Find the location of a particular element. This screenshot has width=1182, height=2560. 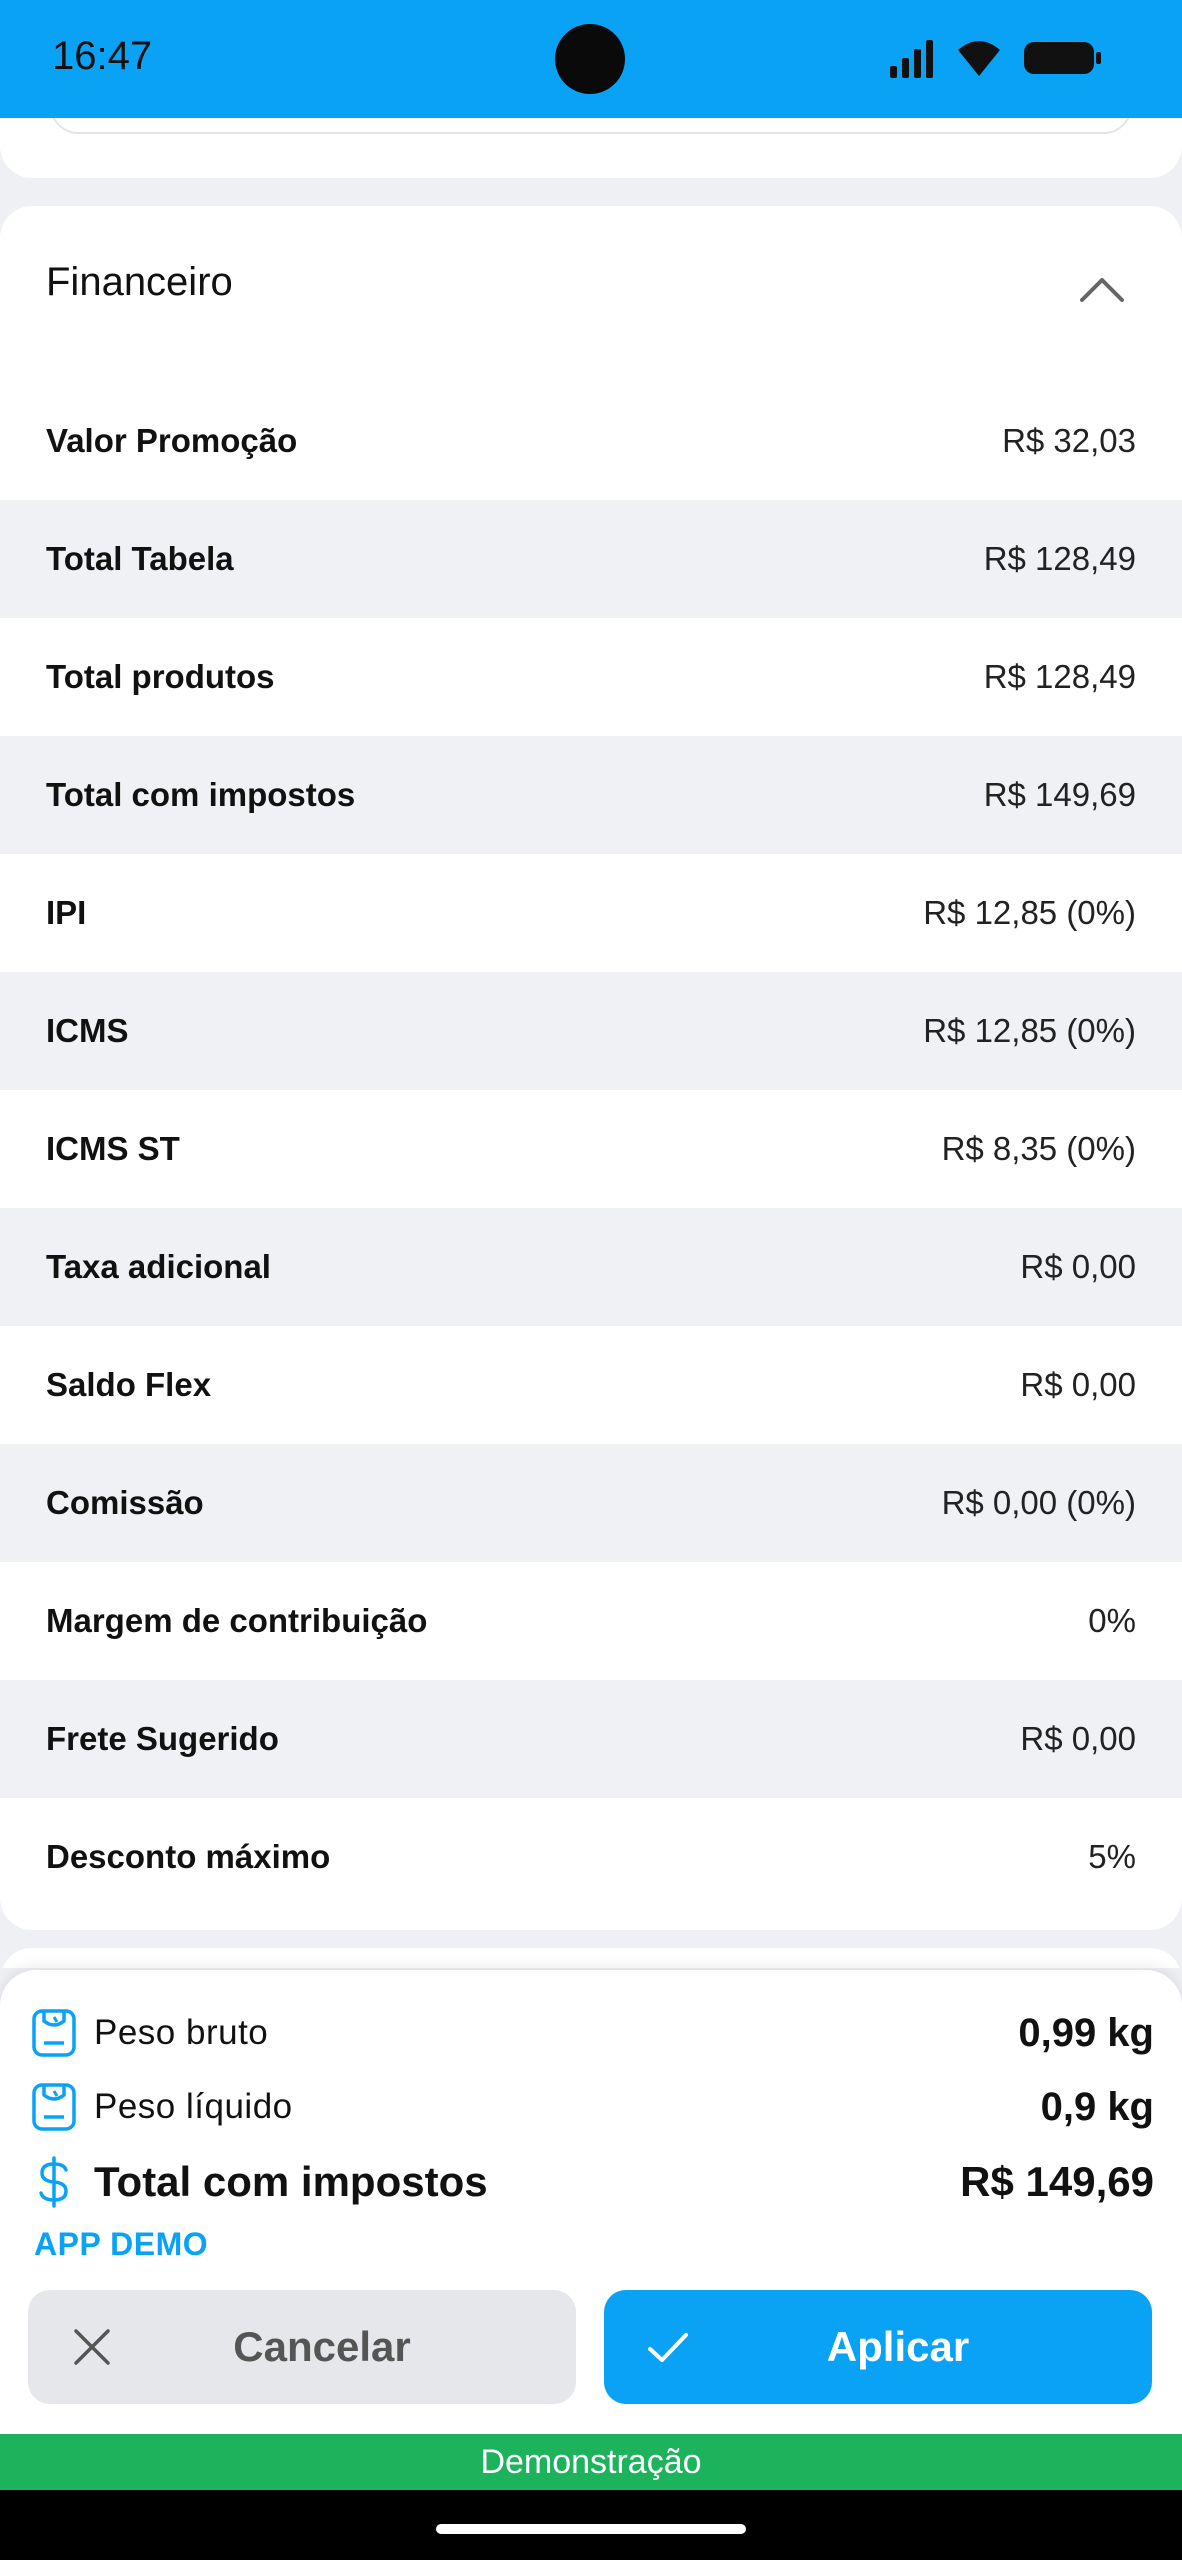

row-label: ICMS ST is located at coordinates (113, 1148).